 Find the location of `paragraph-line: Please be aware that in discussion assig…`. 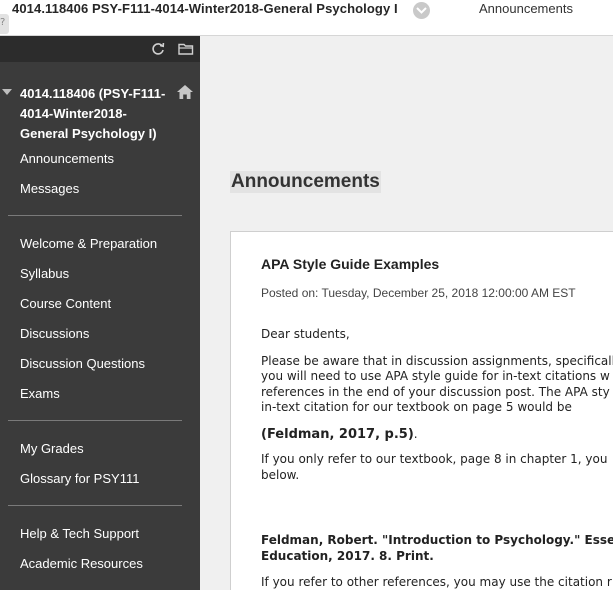

paragraph-line: Please be aware that in discussion assig… is located at coordinates (437, 360).